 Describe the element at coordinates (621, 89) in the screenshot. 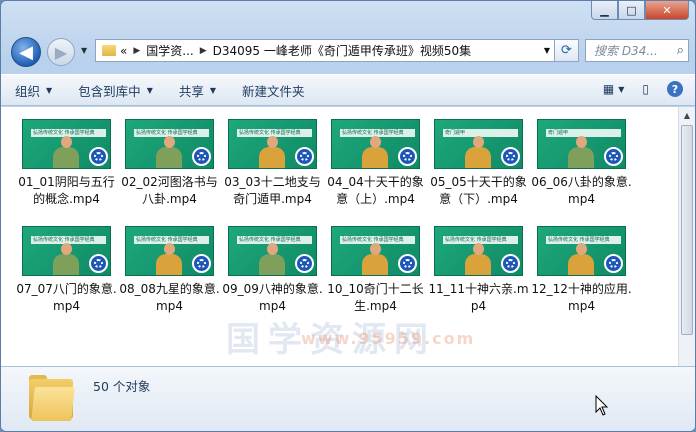

I see `view-dropdown-icon: ▼` at that location.